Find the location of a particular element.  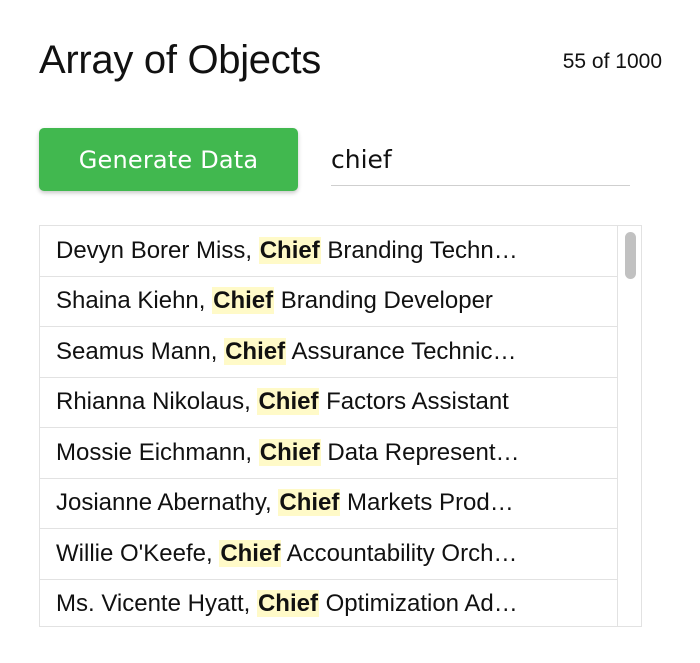

page-title: Array of Objects is located at coordinates (180, 60).